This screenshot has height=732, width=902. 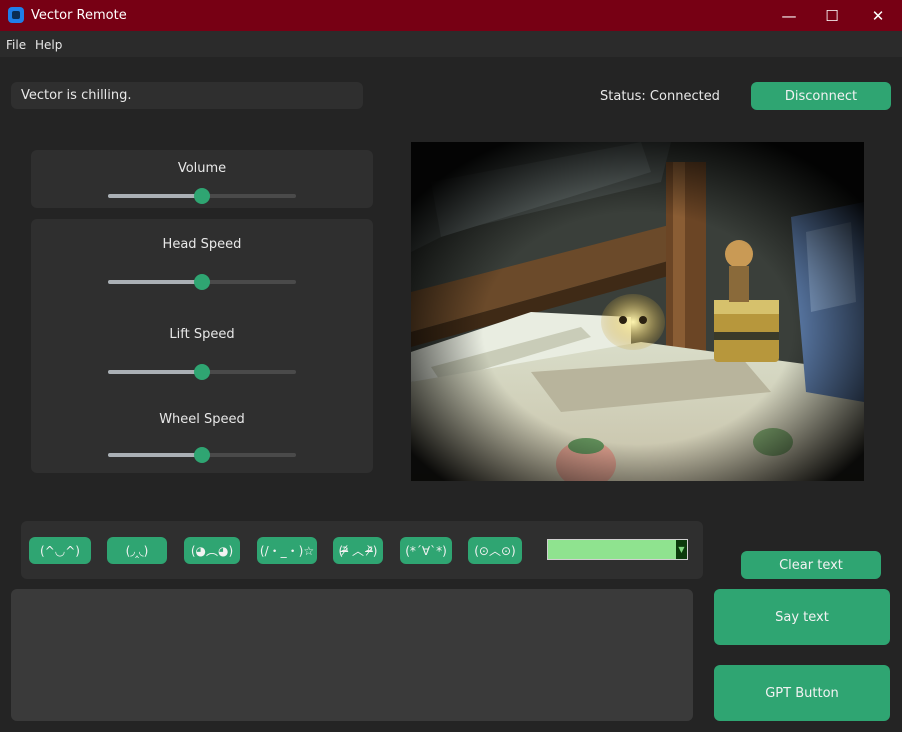 I want to click on head-speed-slider-handle, so click(x=202, y=282).